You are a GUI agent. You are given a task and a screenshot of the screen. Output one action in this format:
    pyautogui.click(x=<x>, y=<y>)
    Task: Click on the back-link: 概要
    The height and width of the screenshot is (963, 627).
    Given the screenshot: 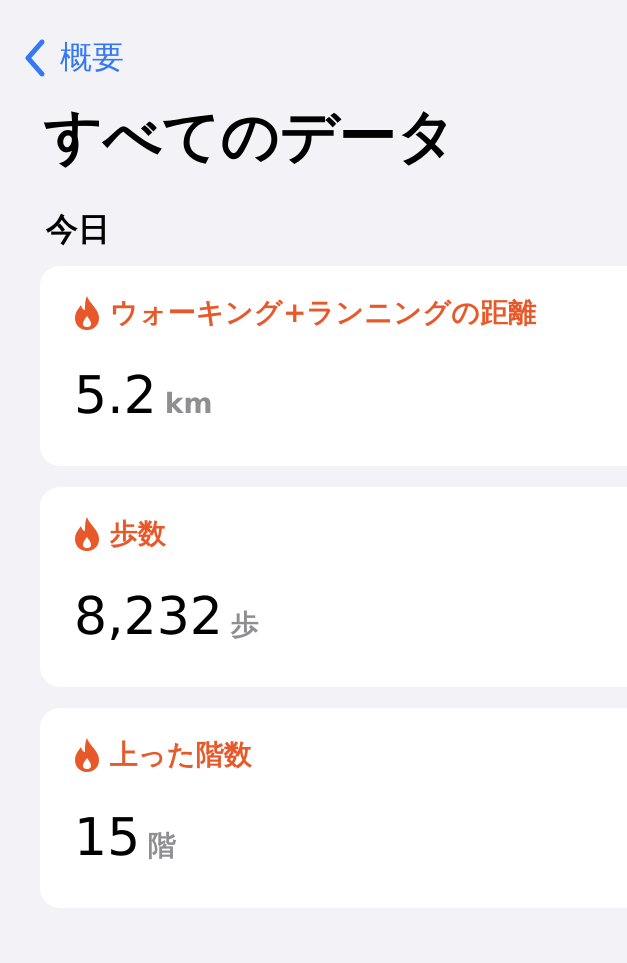 What is the action you would take?
    pyautogui.click(x=74, y=58)
    